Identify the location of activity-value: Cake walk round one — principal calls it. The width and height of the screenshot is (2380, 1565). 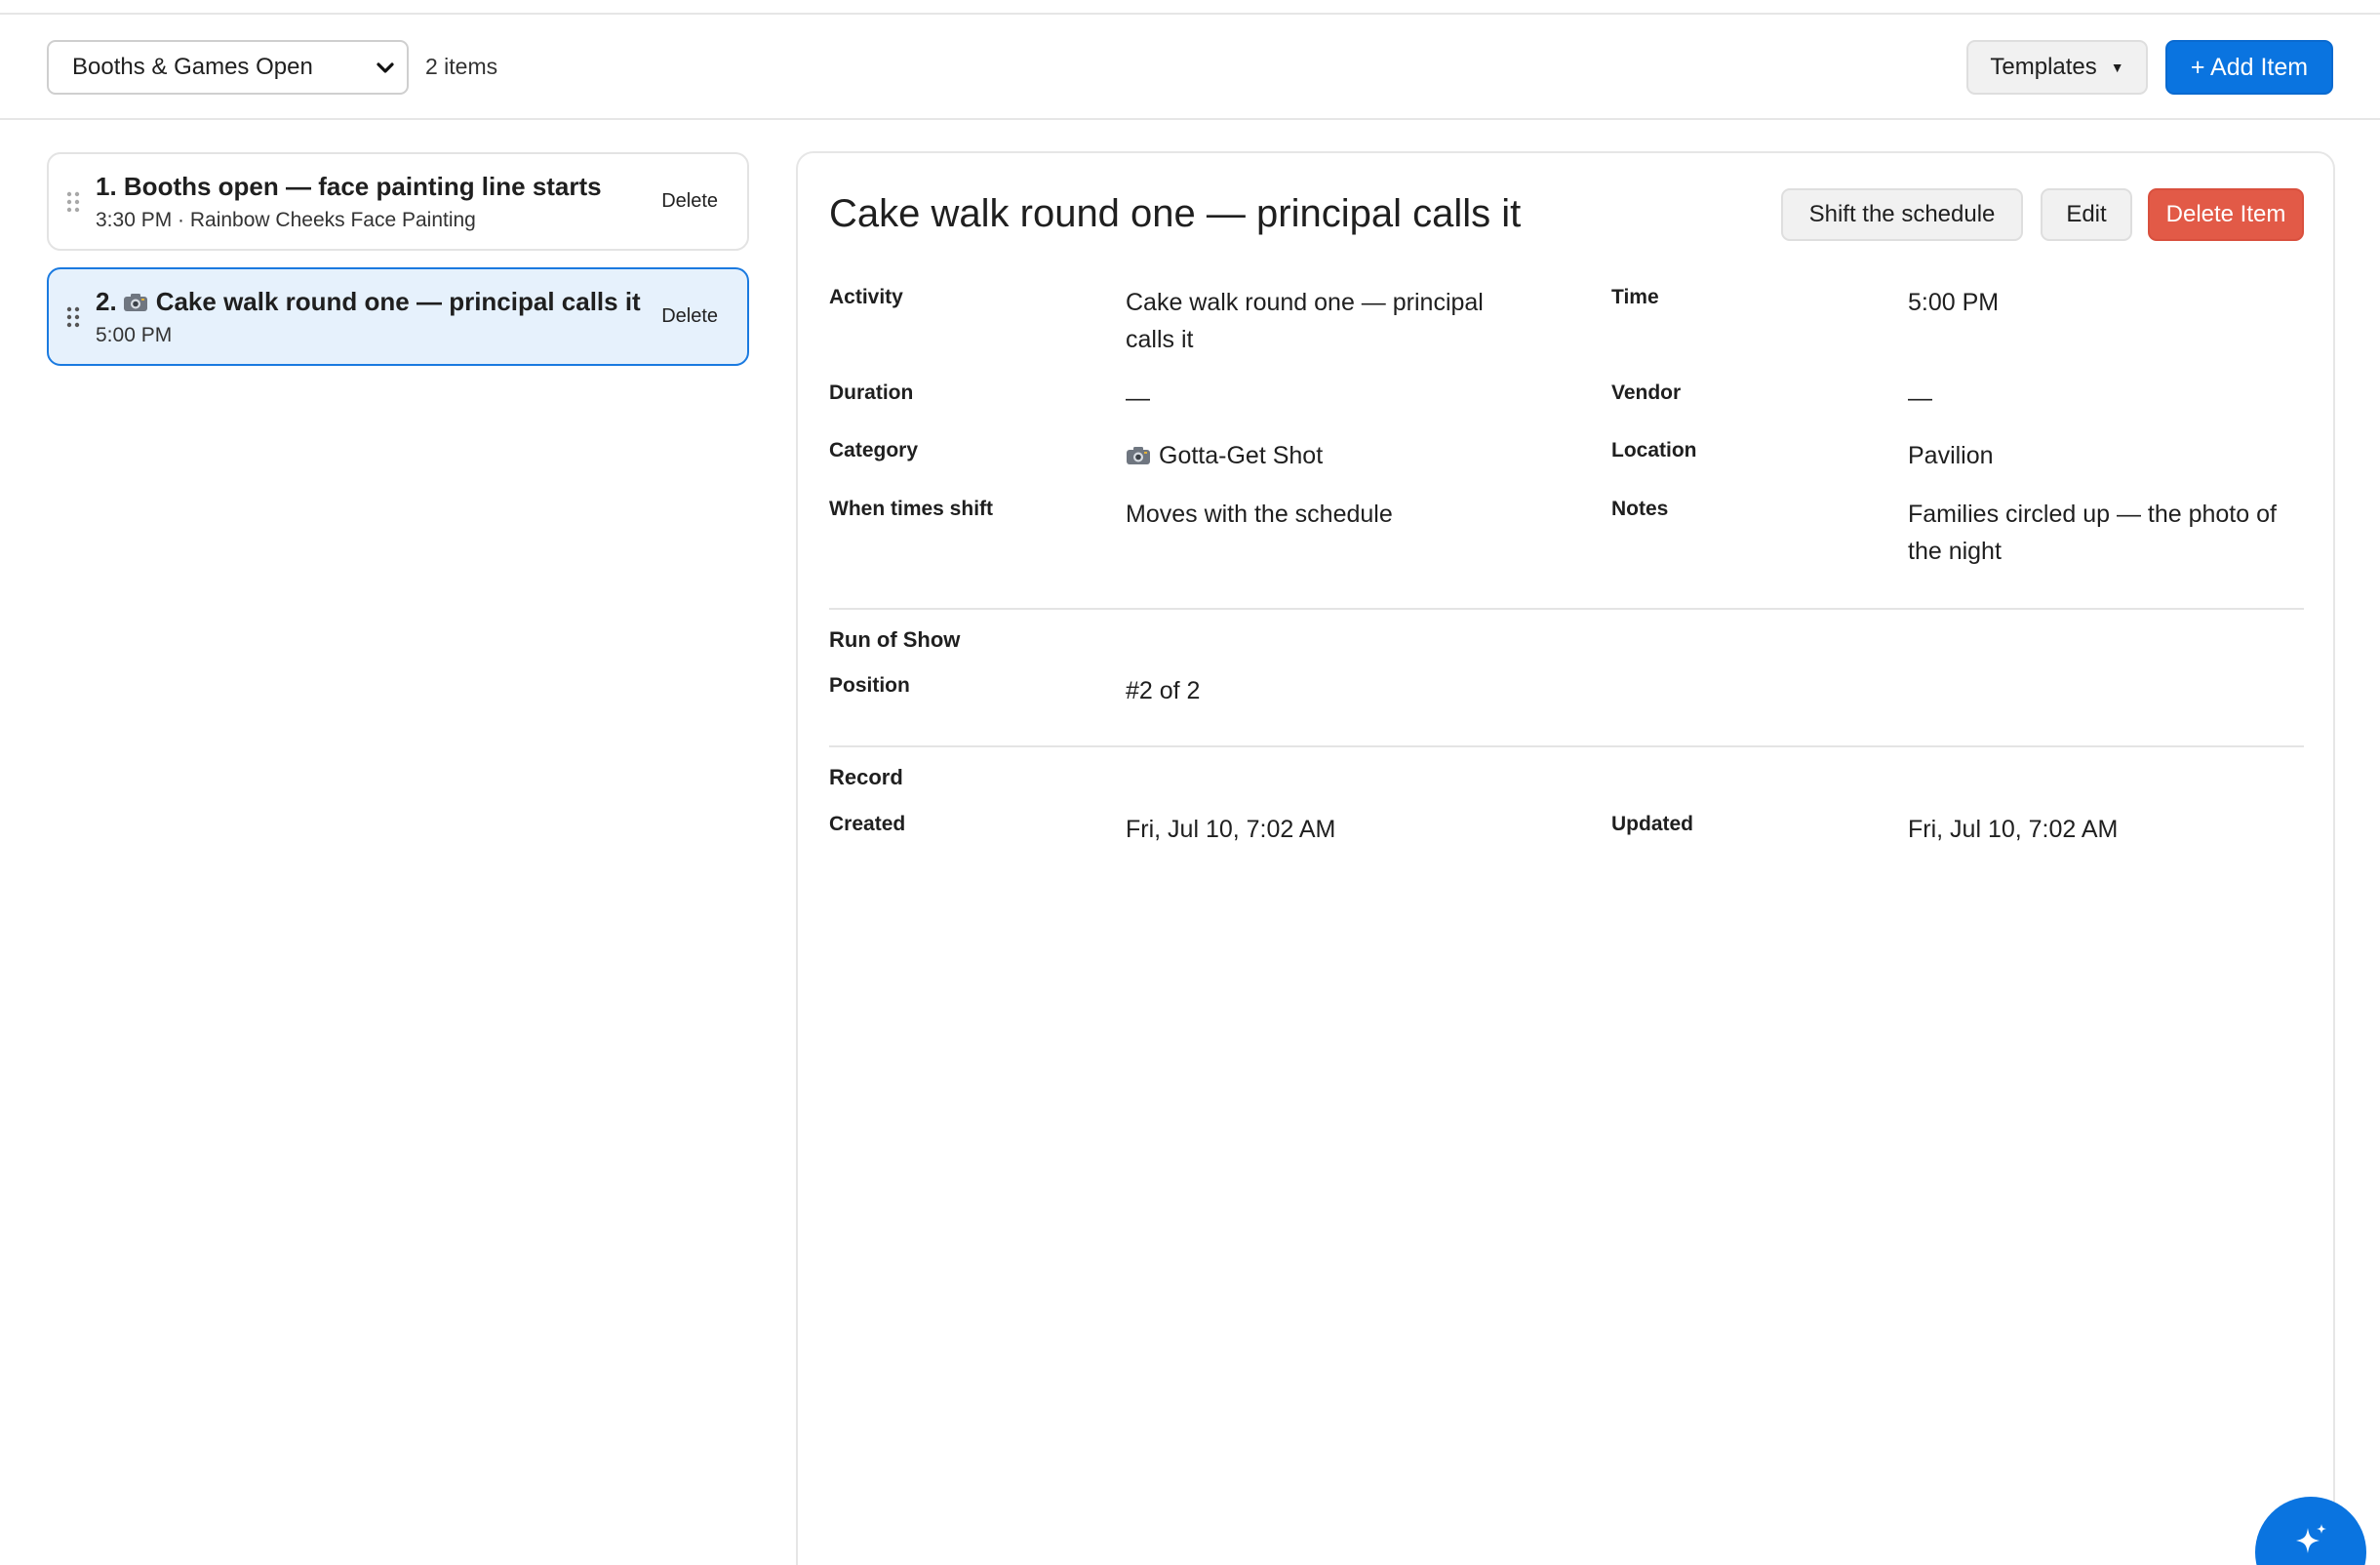
(1321, 321).